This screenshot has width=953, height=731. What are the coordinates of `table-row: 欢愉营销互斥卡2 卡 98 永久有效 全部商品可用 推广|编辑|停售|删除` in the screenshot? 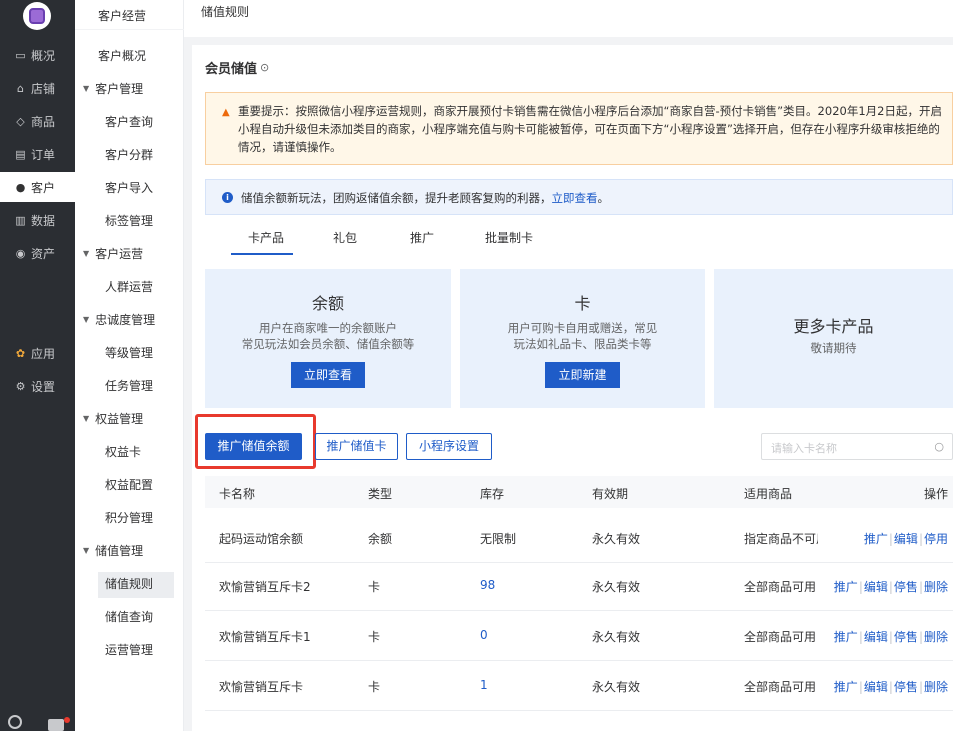 It's located at (579, 586).